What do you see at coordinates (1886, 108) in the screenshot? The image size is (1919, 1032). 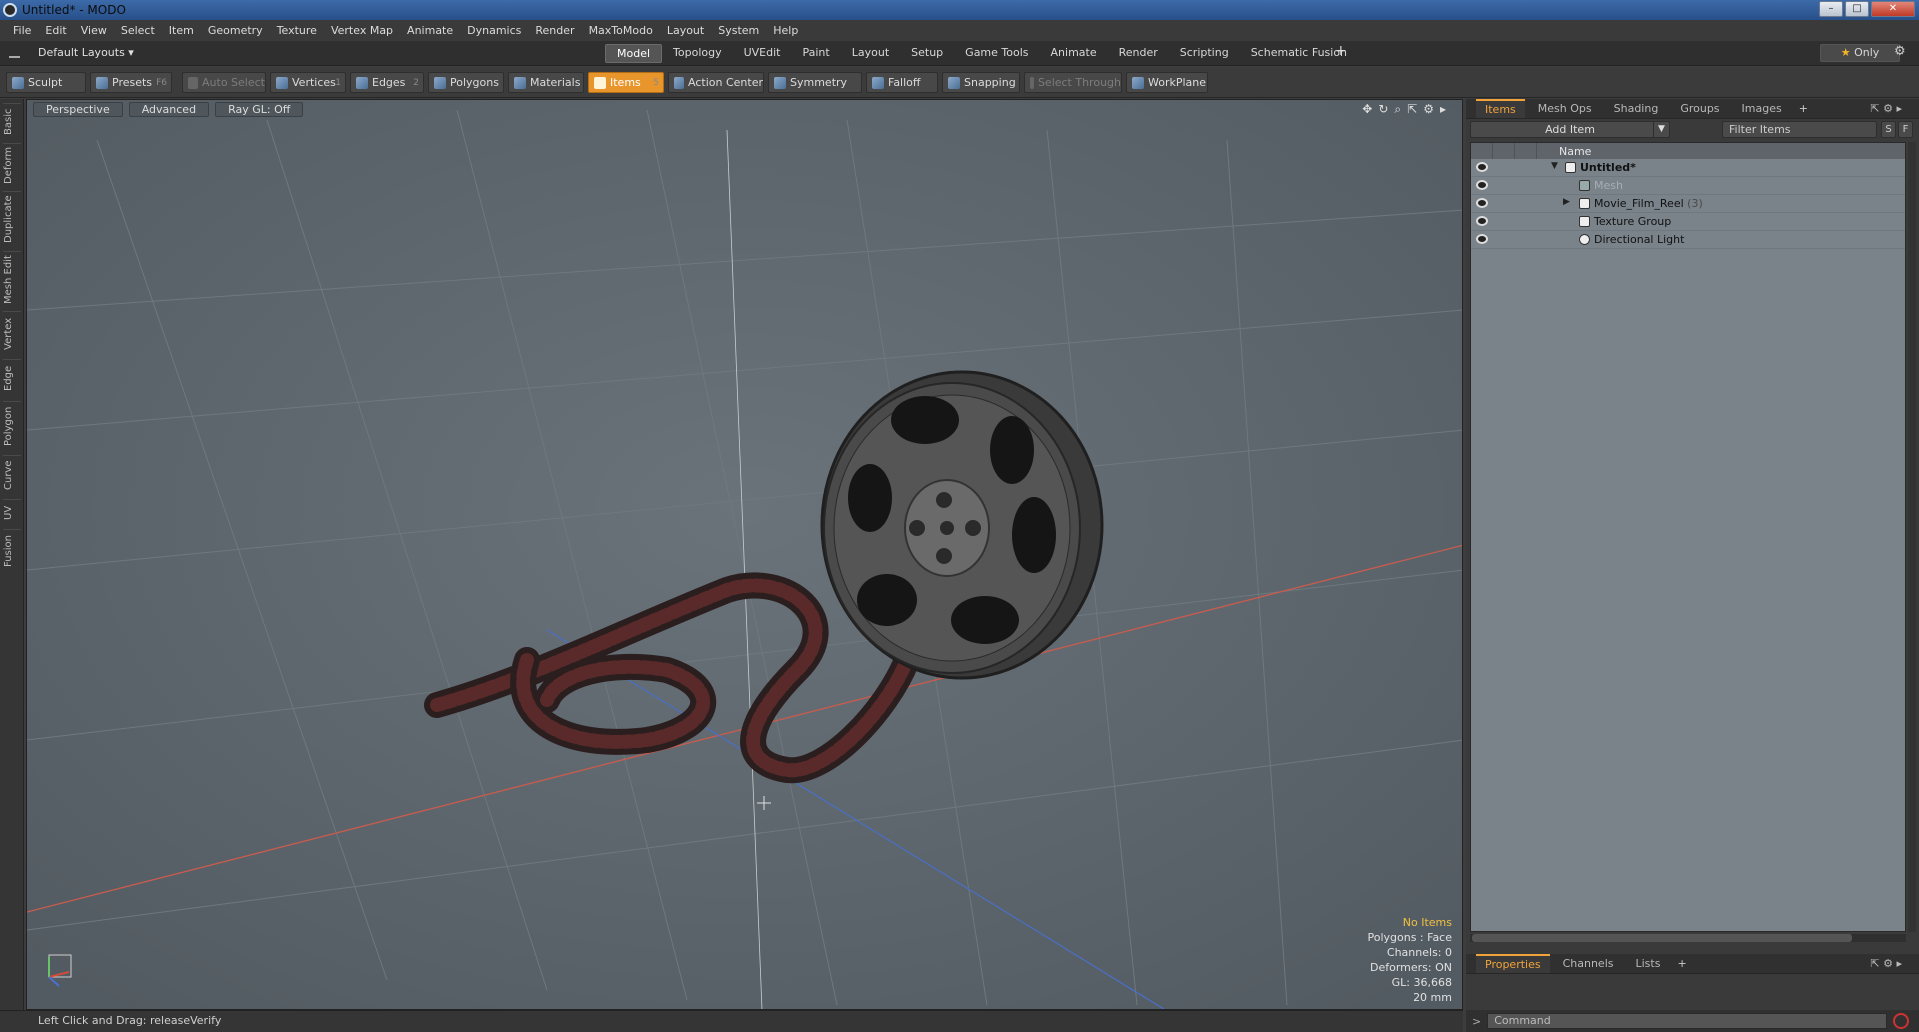 I see `panel-options-icons: ⇱ ⚙ ▸` at bounding box center [1886, 108].